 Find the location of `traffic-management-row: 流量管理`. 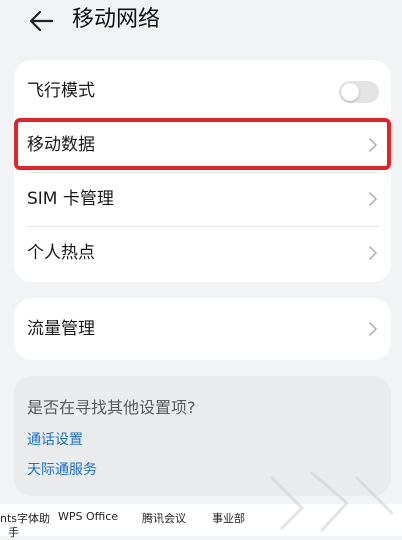

traffic-management-row: 流量管理 is located at coordinates (202, 329).